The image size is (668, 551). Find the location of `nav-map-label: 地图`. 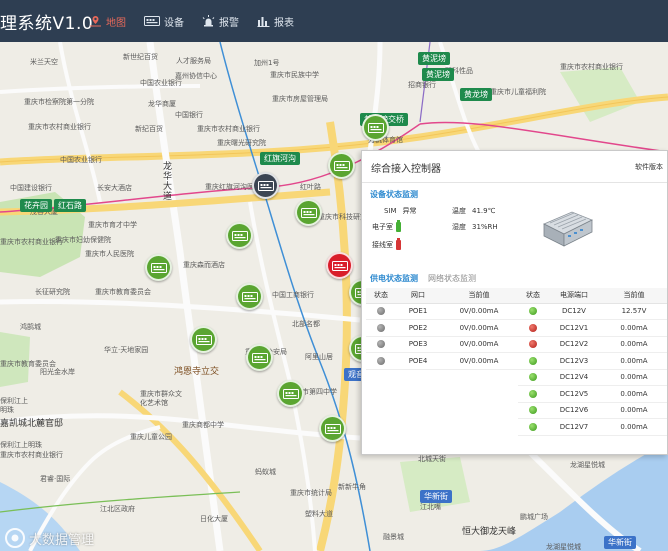

nav-map-label: 地图 is located at coordinates (116, 23).